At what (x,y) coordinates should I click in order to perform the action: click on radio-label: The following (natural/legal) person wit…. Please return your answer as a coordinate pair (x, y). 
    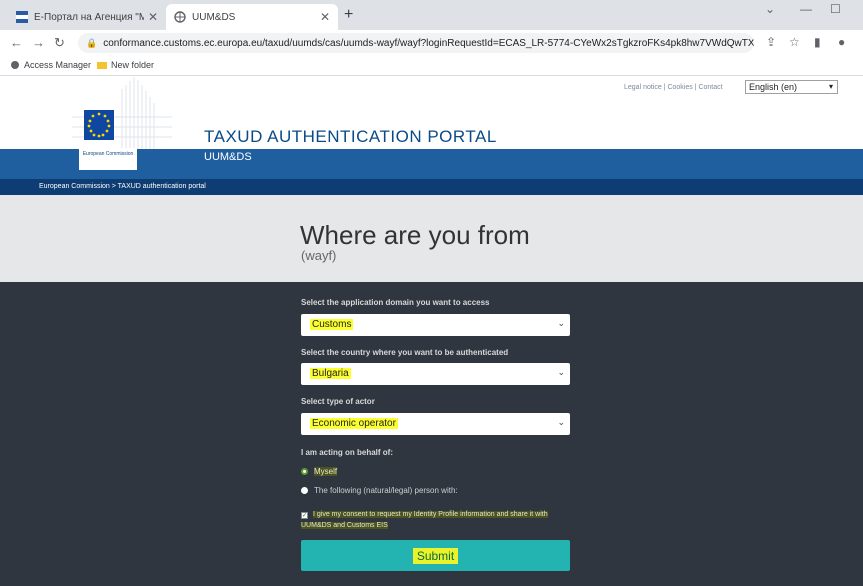
    Looking at the image, I should click on (386, 490).